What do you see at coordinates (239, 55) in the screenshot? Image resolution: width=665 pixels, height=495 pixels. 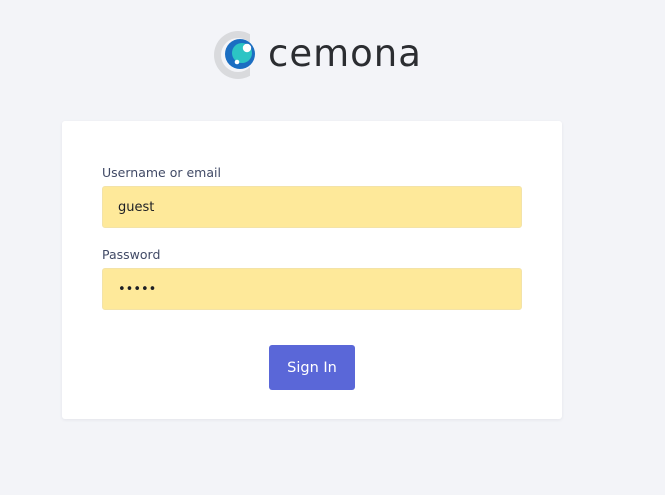 I see `cemona-logo-icon` at bounding box center [239, 55].